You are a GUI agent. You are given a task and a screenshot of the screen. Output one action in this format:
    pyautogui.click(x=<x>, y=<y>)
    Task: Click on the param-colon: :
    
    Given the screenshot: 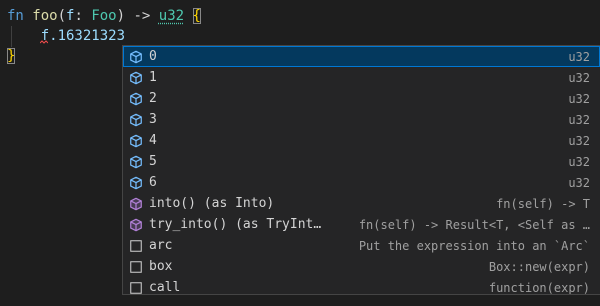 What is the action you would take?
    pyautogui.click(x=83, y=16)
    